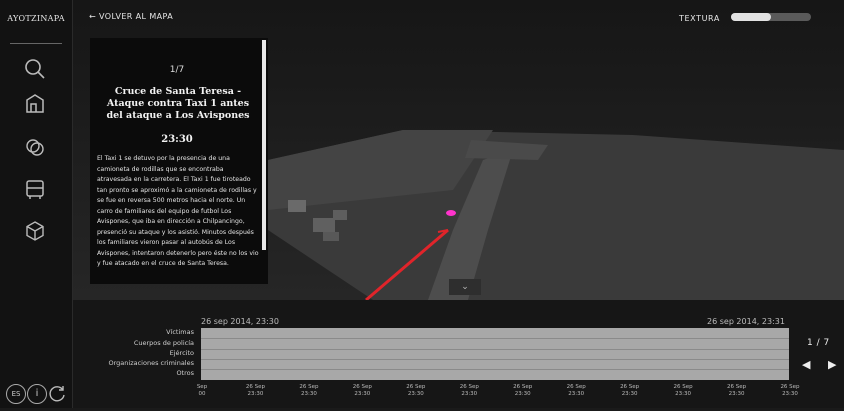  Describe the element at coordinates (185, 373) in the screenshot. I see `category-others: Otros` at that location.